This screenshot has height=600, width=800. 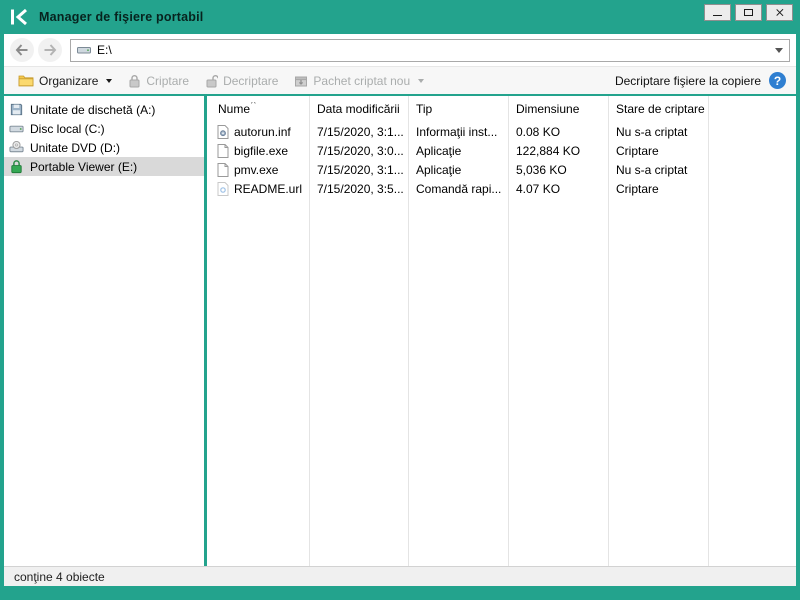 I want to click on column-header-size: Dimensiune, so click(x=558, y=109).